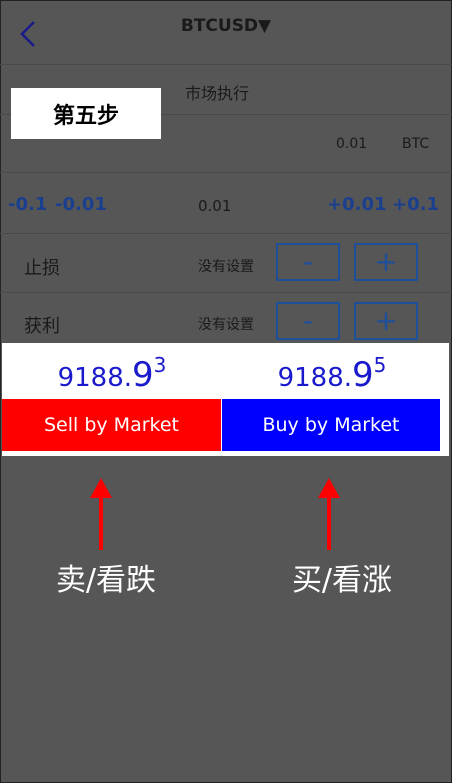 This screenshot has height=783, width=452. I want to click on buy-by-market-button: Buy by Market, so click(331, 425).